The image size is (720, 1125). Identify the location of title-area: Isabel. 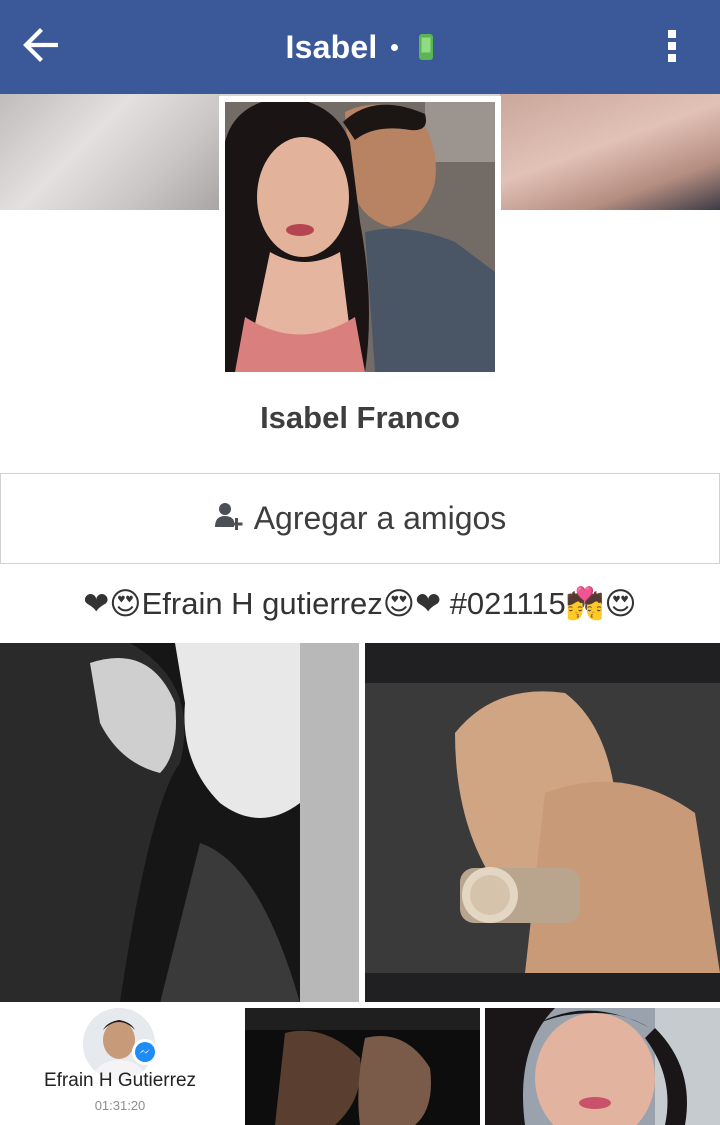
(360, 47).